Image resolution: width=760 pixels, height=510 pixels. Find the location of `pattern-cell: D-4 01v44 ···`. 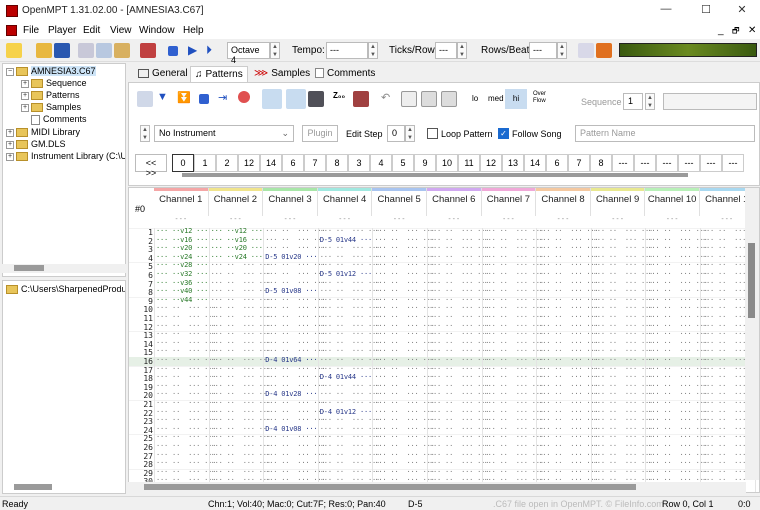

pattern-cell: D-4 01v44 ··· is located at coordinates (346, 377).